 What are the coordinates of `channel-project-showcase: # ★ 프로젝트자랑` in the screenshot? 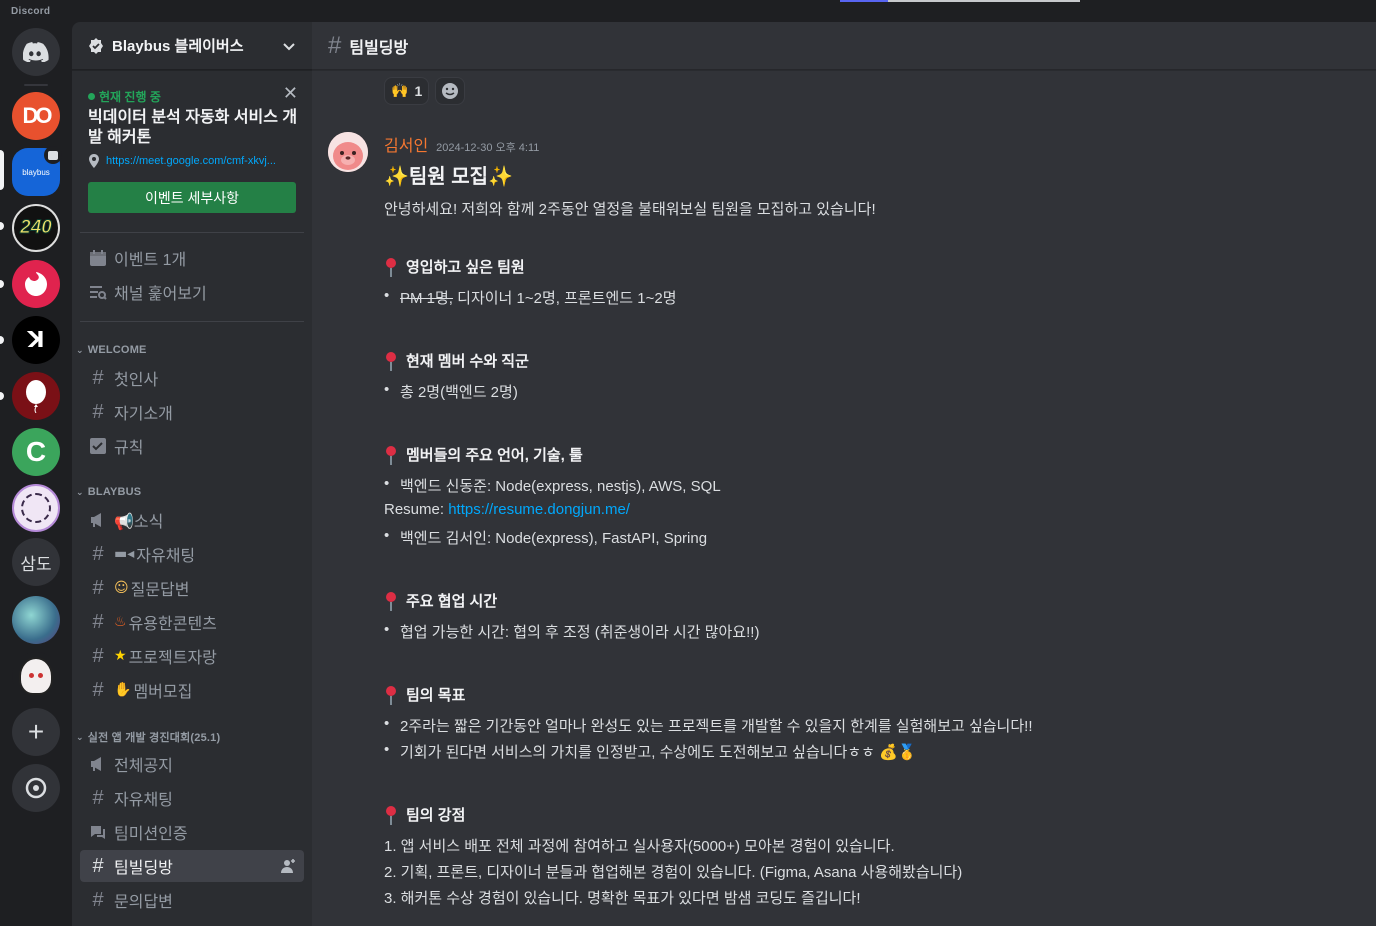 It's located at (192, 656).